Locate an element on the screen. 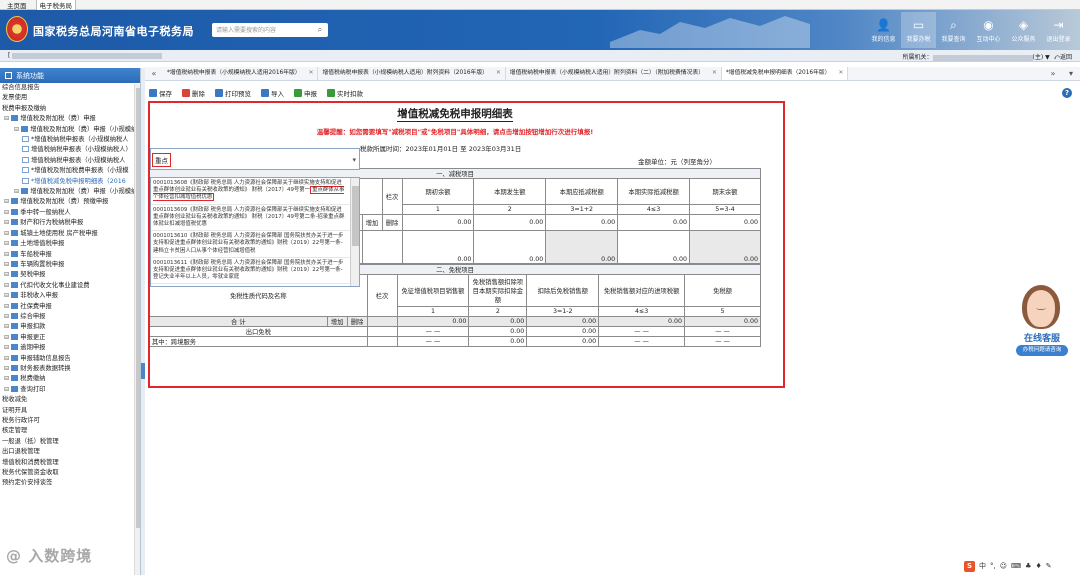  sidebar-item: ⊟ 社保费申报 is located at coordinates (70, 307).